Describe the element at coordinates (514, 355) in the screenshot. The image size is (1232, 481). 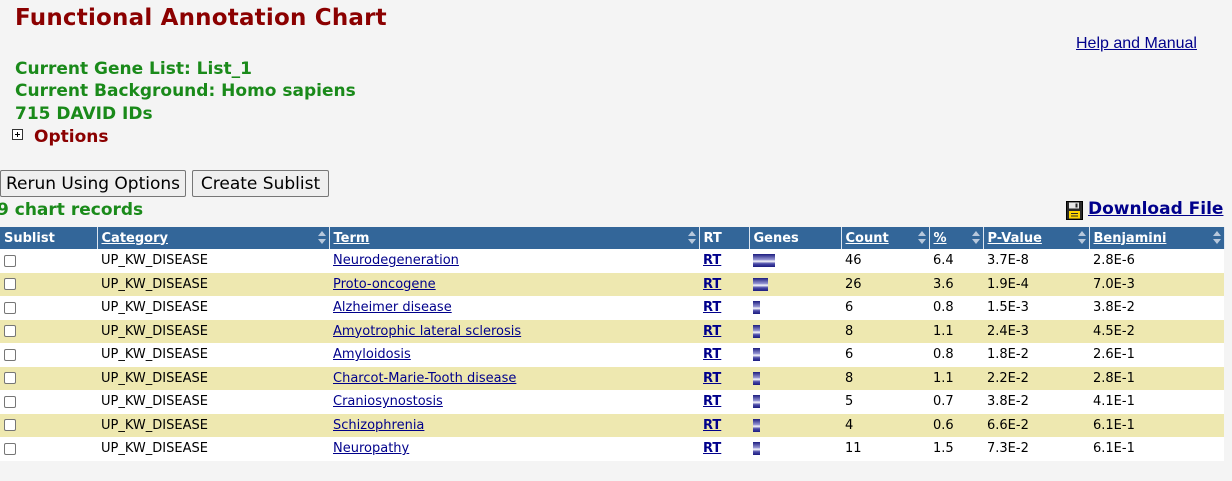
I see `term-cell: Amyloidosis` at that location.